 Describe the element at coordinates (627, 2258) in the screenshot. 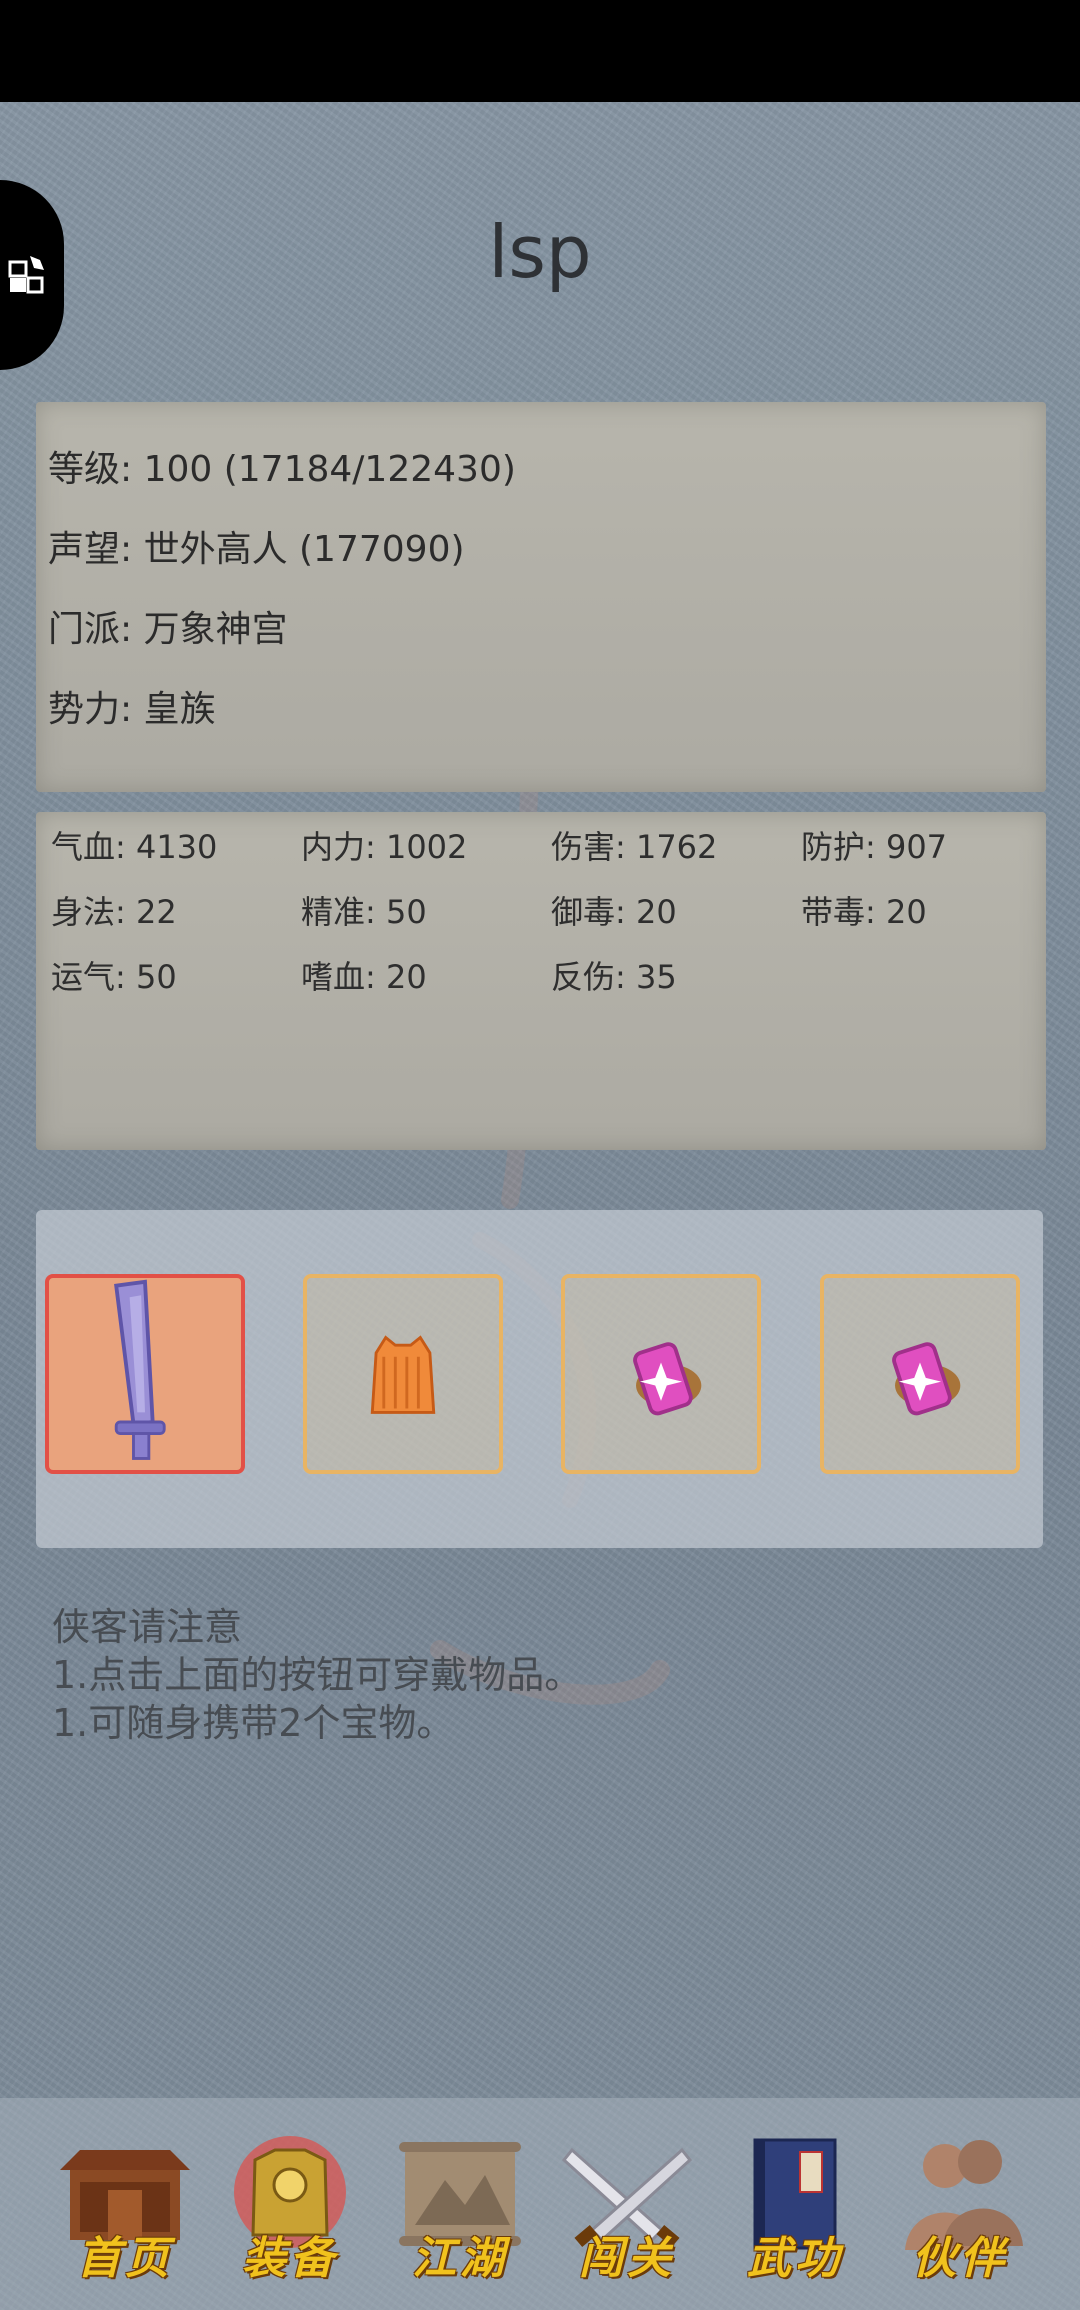

I see `nav-challenge-label: 闯关` at that location.